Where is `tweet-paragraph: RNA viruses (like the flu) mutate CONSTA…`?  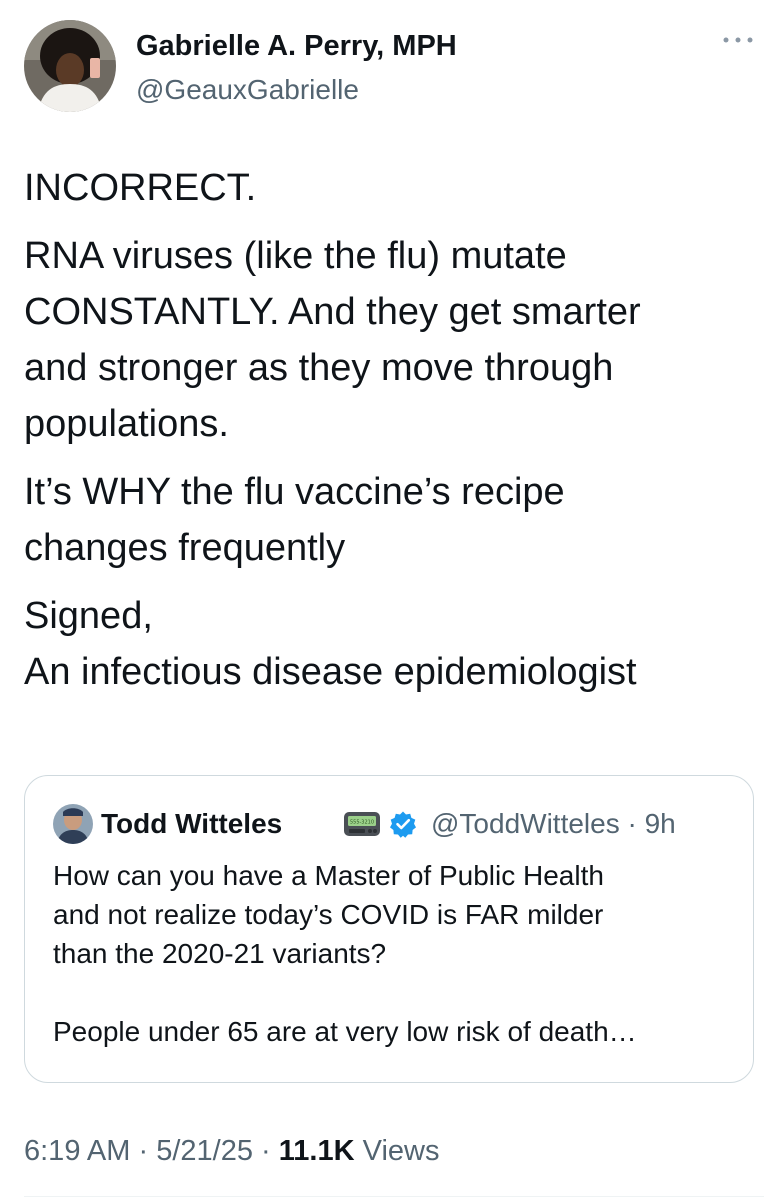 tweet-paragraph: RNA viruses (like the flu) mutate CONSTA… is located at coordinates (332, 340).